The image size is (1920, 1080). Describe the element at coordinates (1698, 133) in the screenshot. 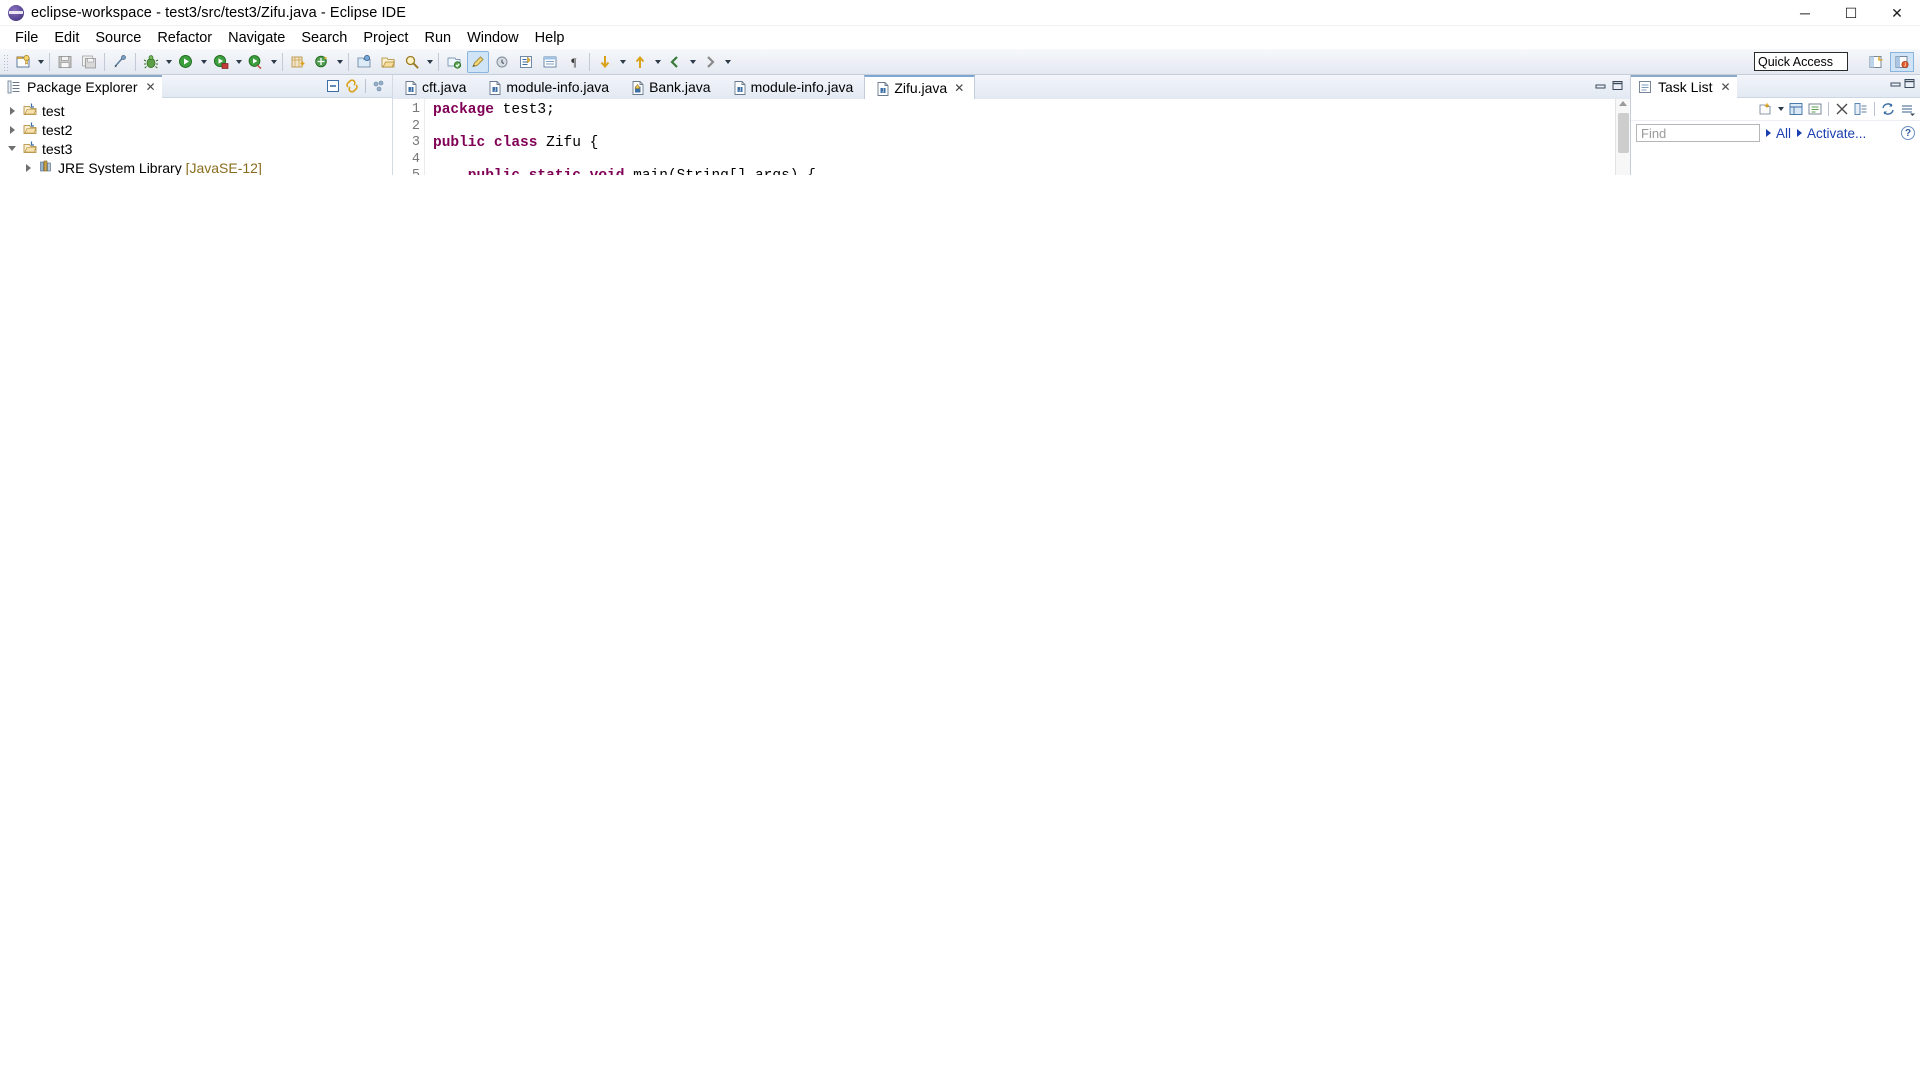

I see `find-input: Find` at that location.